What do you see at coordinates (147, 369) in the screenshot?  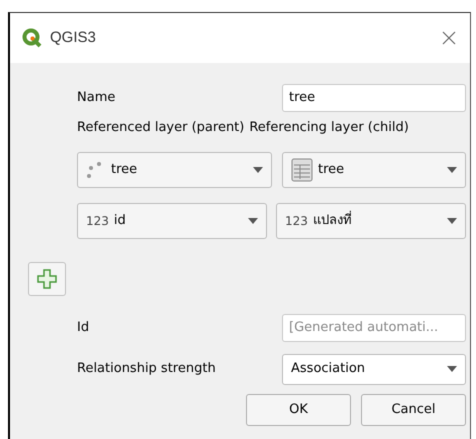 I see `field-label: Relationship strength` at bounding box center [147, 369].